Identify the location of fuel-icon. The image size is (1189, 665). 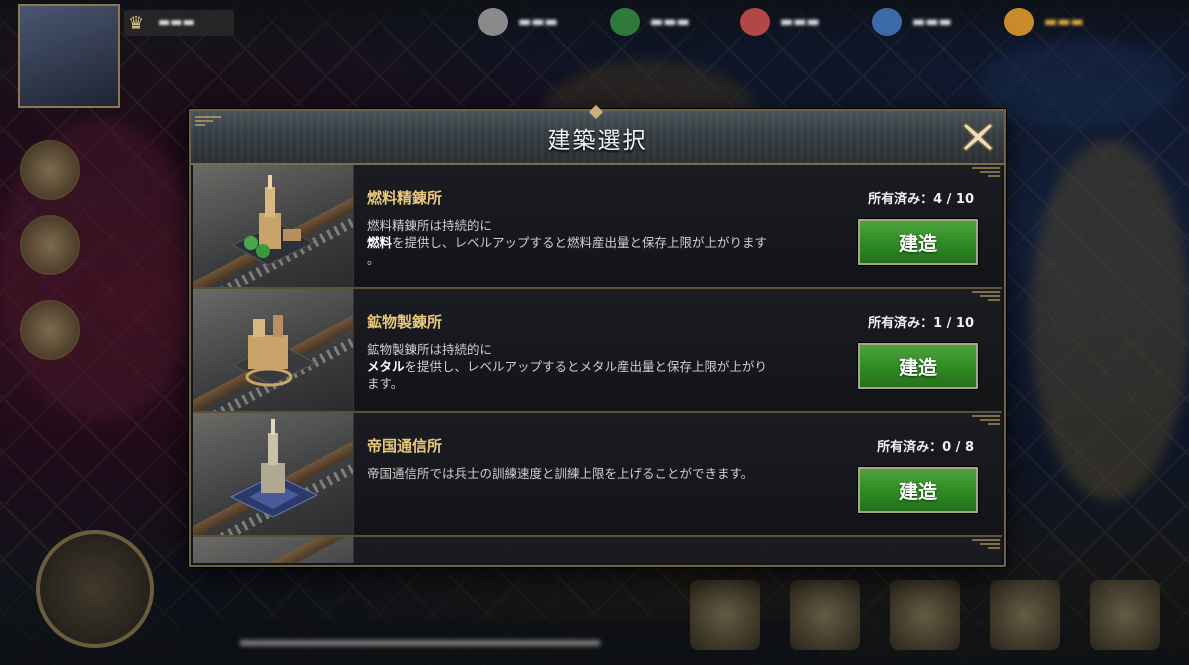
(493, 22).